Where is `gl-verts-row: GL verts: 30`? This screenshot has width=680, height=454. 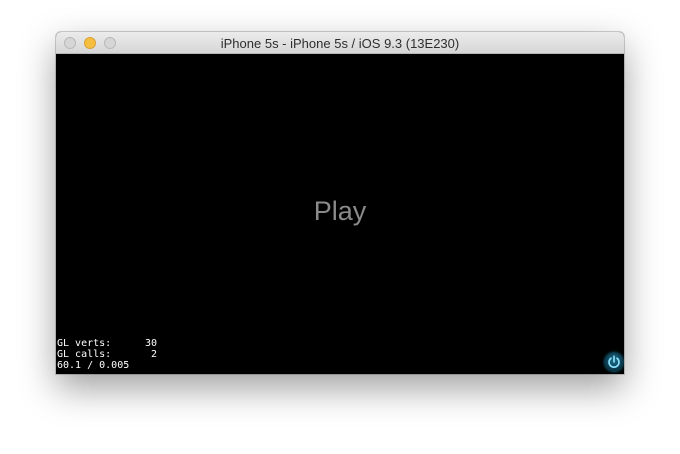
gl-verts-row: GL verts: 30 is located at coordinates (107, 343).